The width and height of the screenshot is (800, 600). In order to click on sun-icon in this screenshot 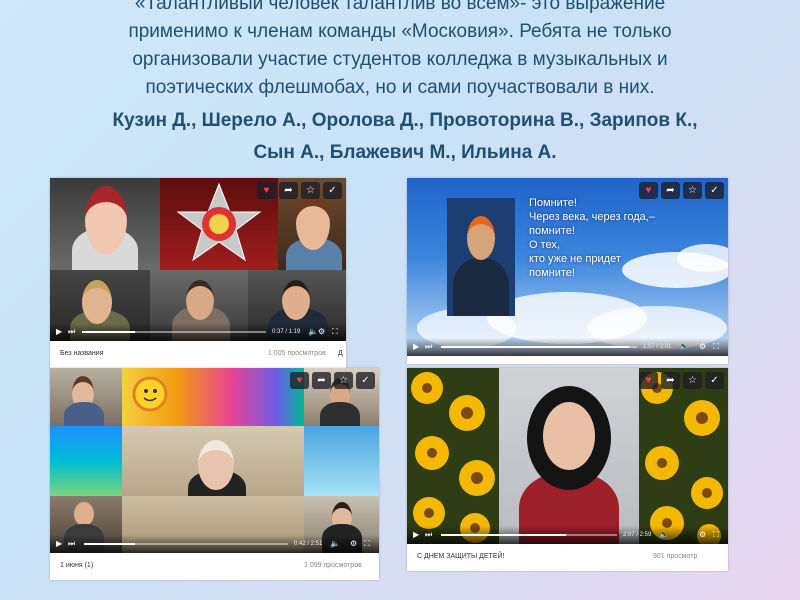, I will do `click(150, 394)`.